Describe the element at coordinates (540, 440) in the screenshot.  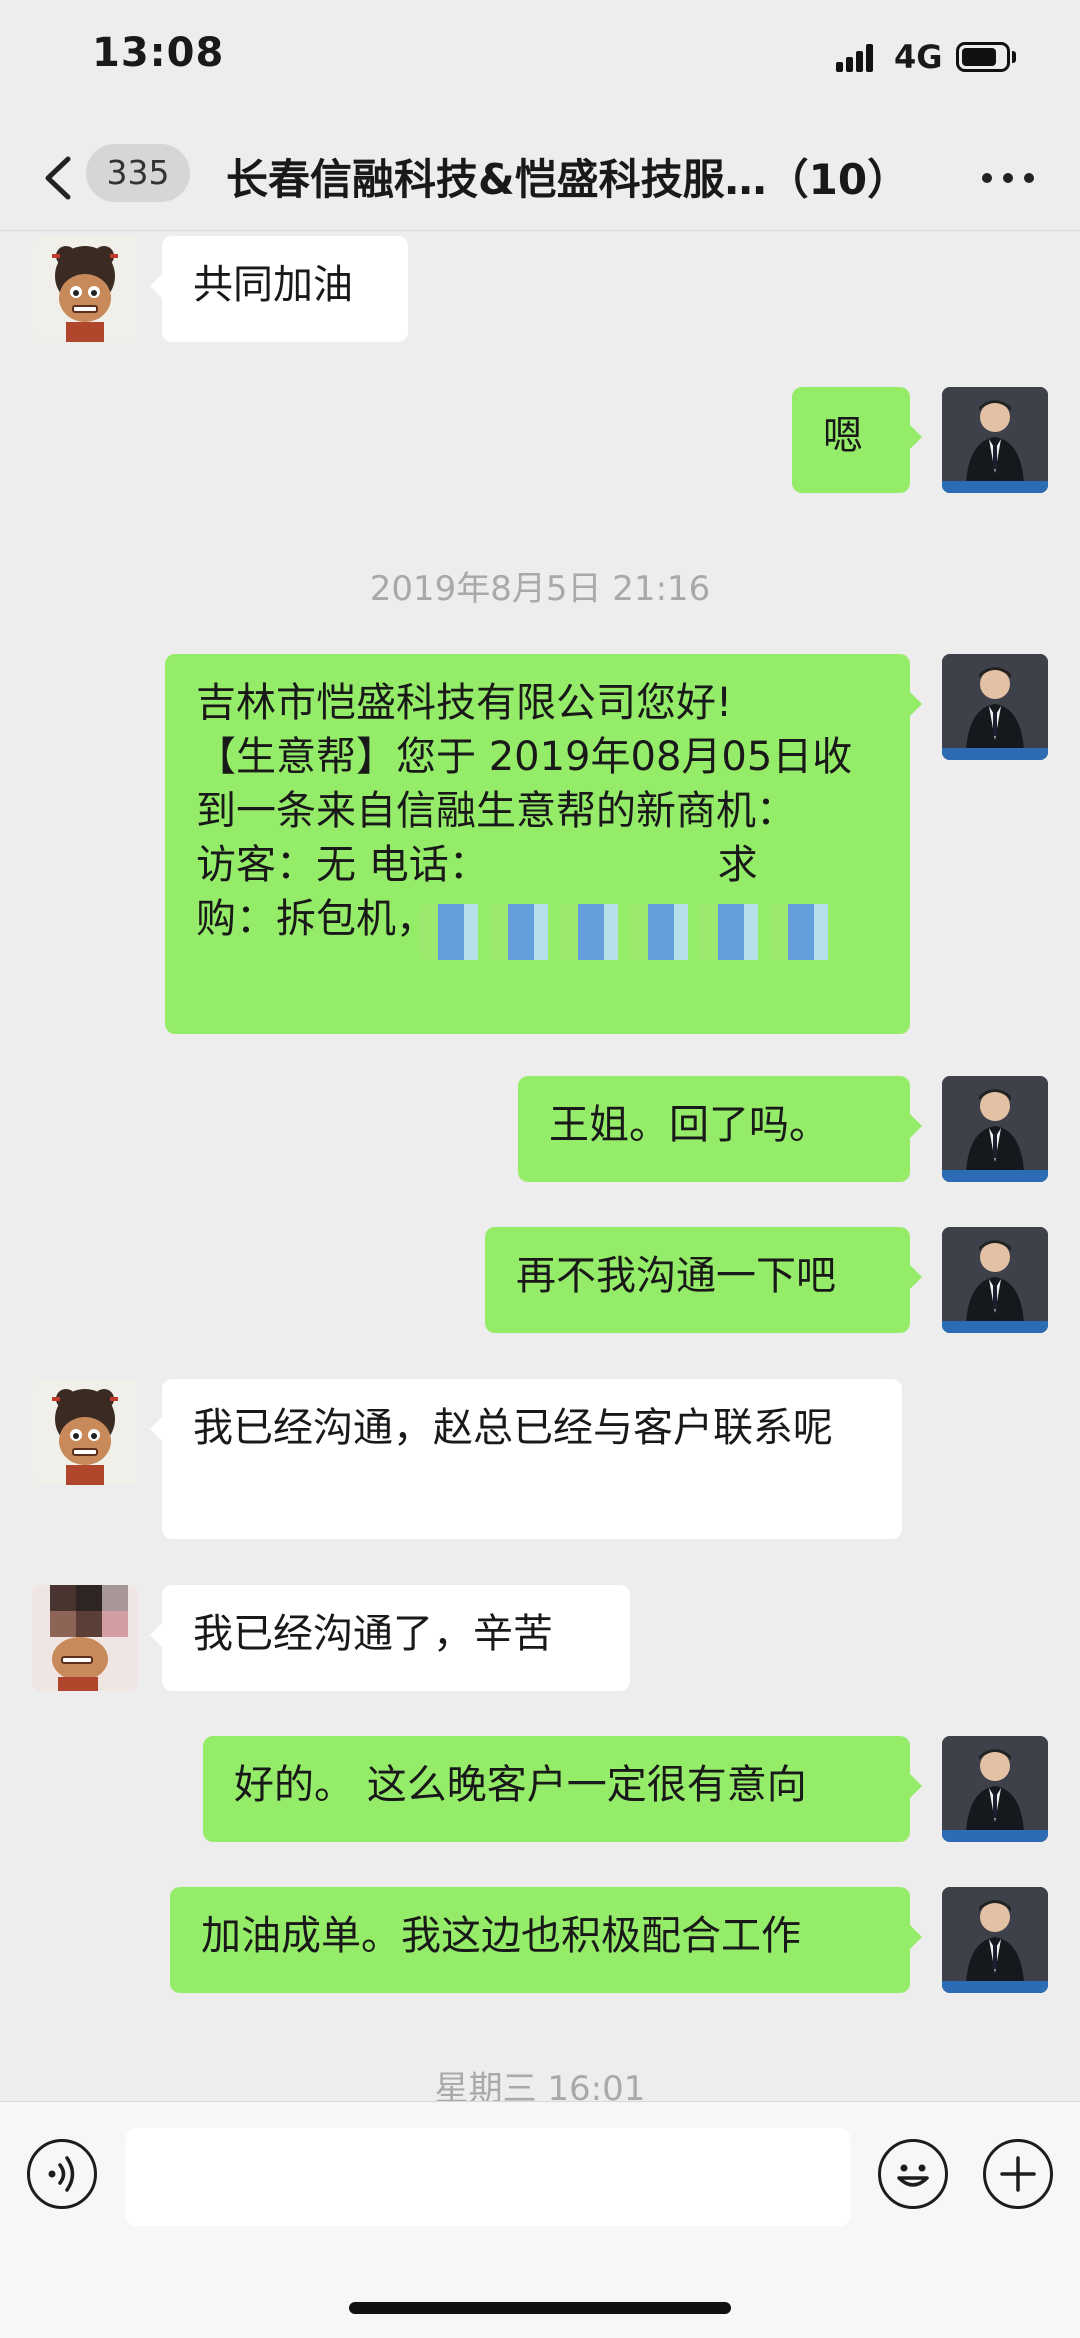
I see `message-row: 嗯` at that location.